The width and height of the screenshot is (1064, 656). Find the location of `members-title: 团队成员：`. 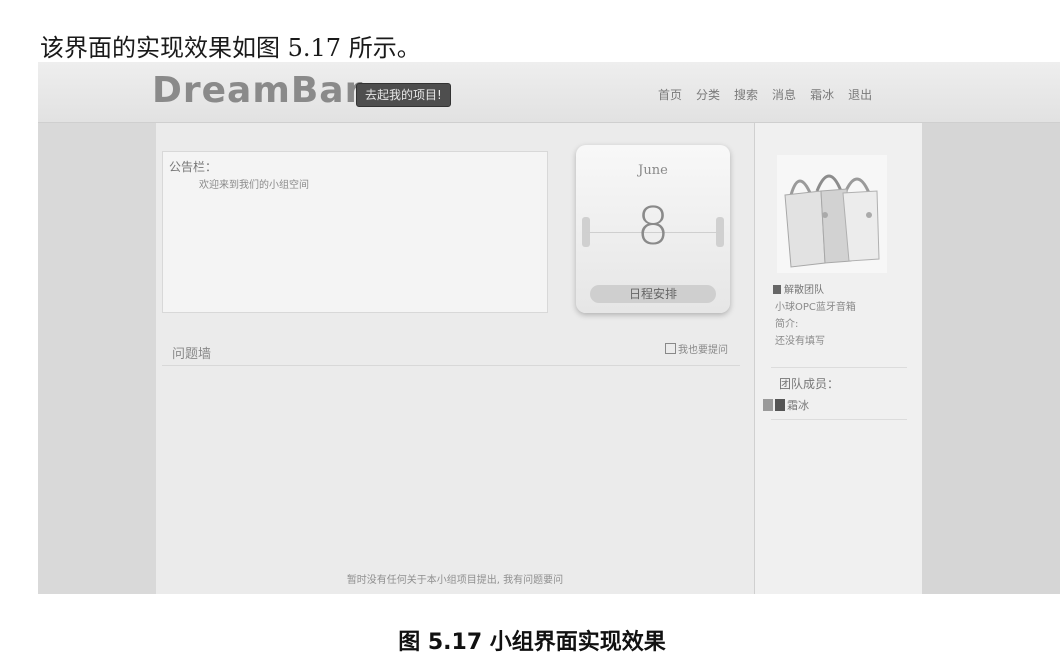

members-title: 团队成员： is located at coordinates (809, 384).